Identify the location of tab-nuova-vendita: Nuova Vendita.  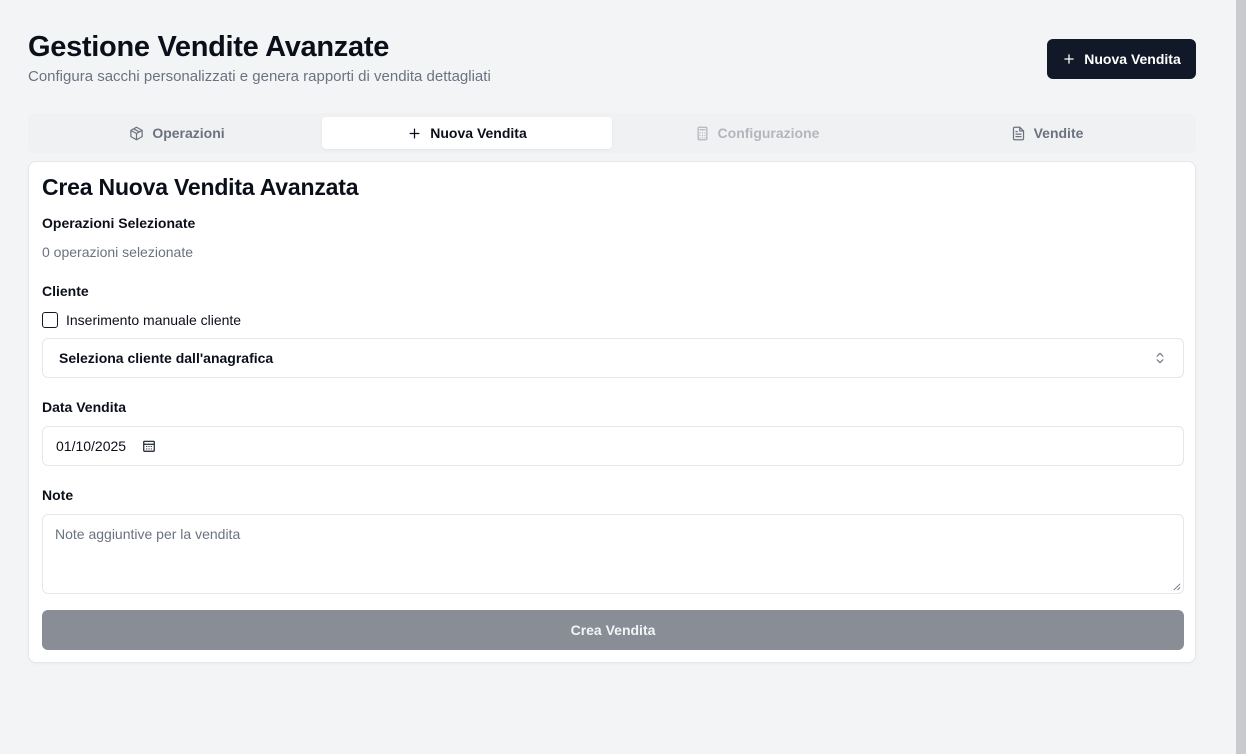
(467, 133).